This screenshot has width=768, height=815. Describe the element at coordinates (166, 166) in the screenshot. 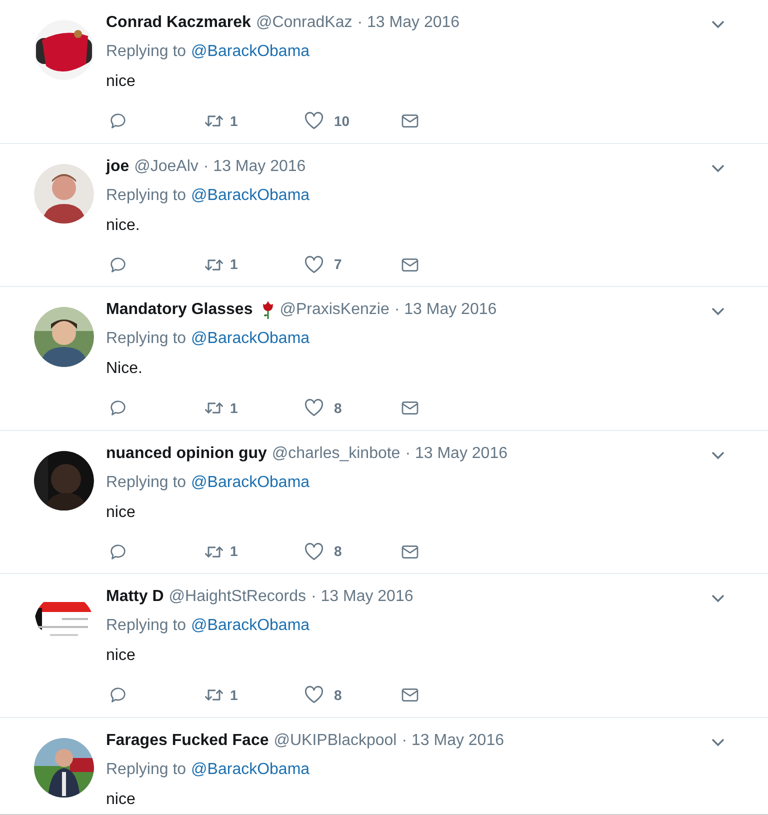

I see `user-handle: @JoeAlv` at that location.